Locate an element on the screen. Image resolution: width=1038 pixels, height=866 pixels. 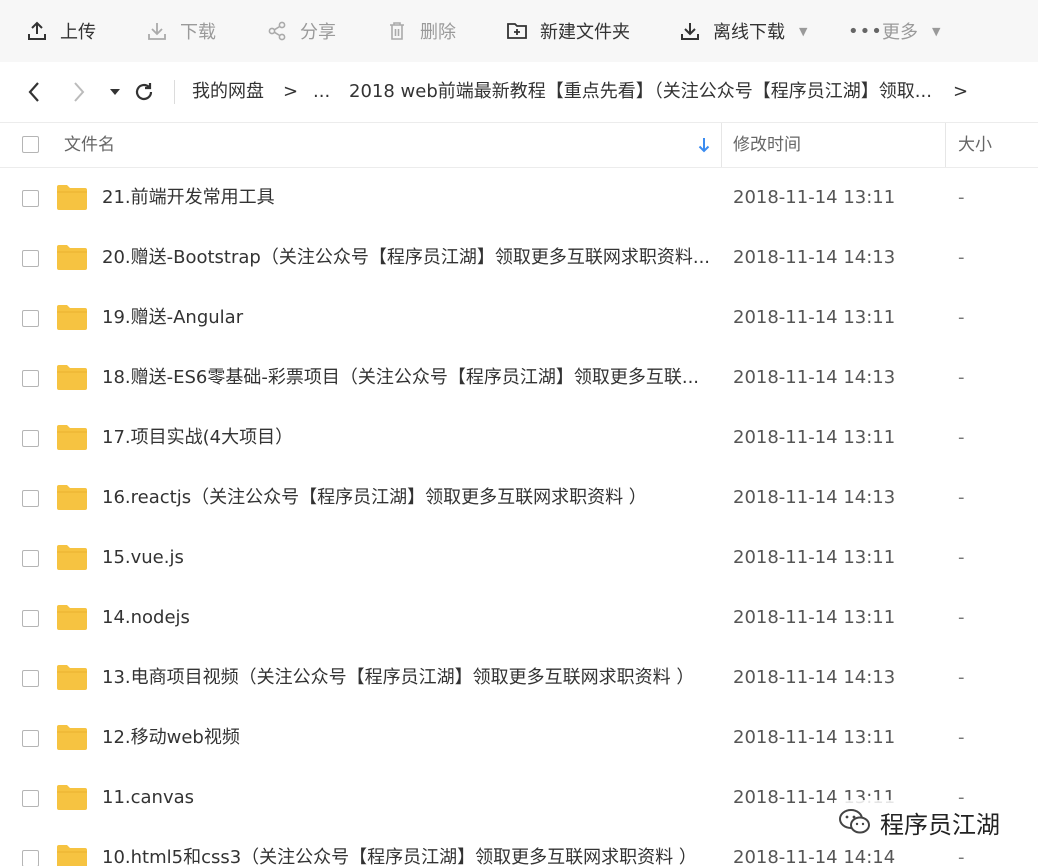
more-button: ••• 更多 ▼ is located at coordinates (894, 31).